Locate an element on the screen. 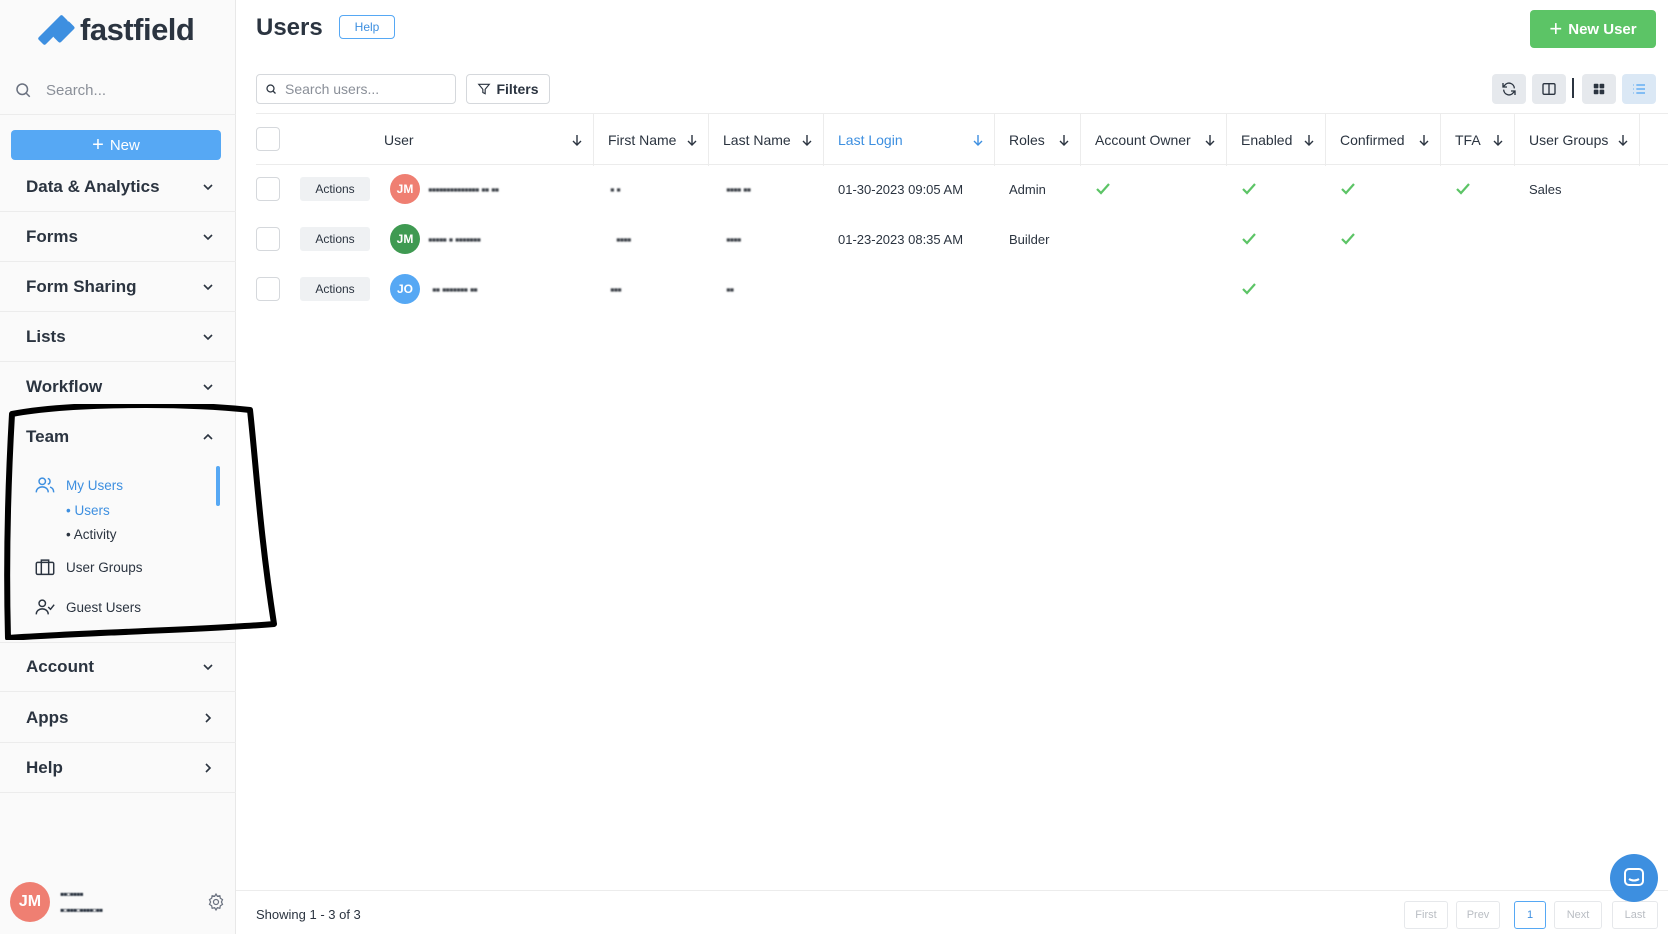 The image size is (1668, 934). current-user-name: ▪▪▫▪▪▪▪ is located at coordinates (72, 894).